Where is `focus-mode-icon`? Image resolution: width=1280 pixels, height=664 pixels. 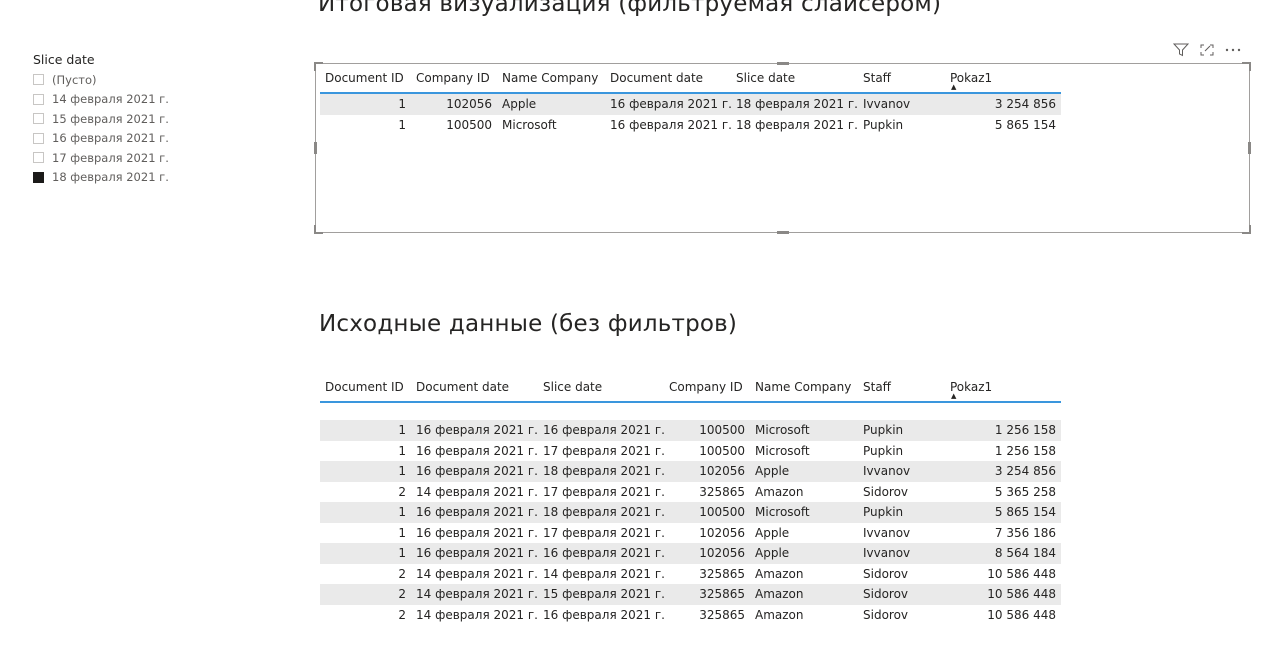 focus-mode-icon is located at coordinates (1207, 50).